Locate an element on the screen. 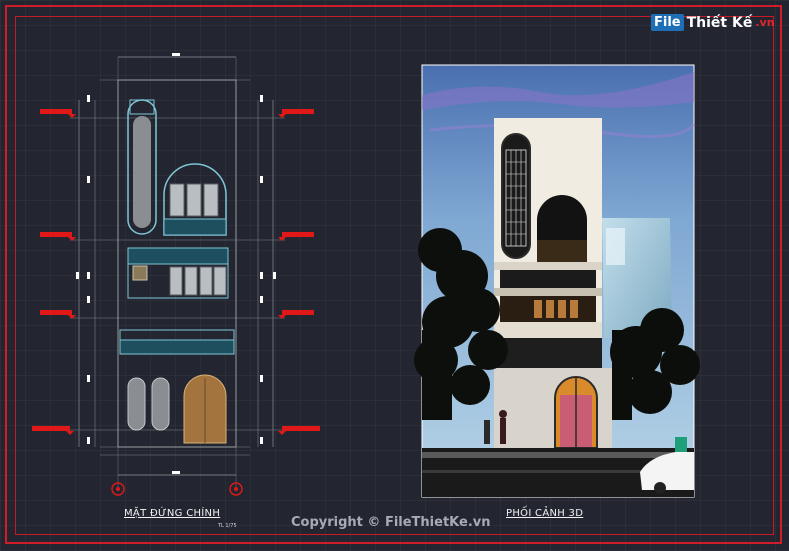  level-markers-left is located at coordinates (54, 272).